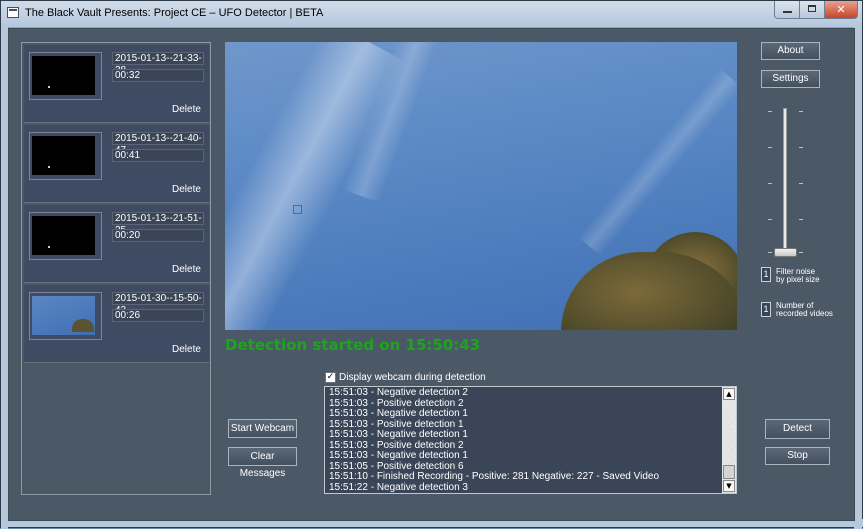 This screenshot has height=529, width=863. I want to click on recorded-videos-label-line2: recorded videos, so click(804, 313).